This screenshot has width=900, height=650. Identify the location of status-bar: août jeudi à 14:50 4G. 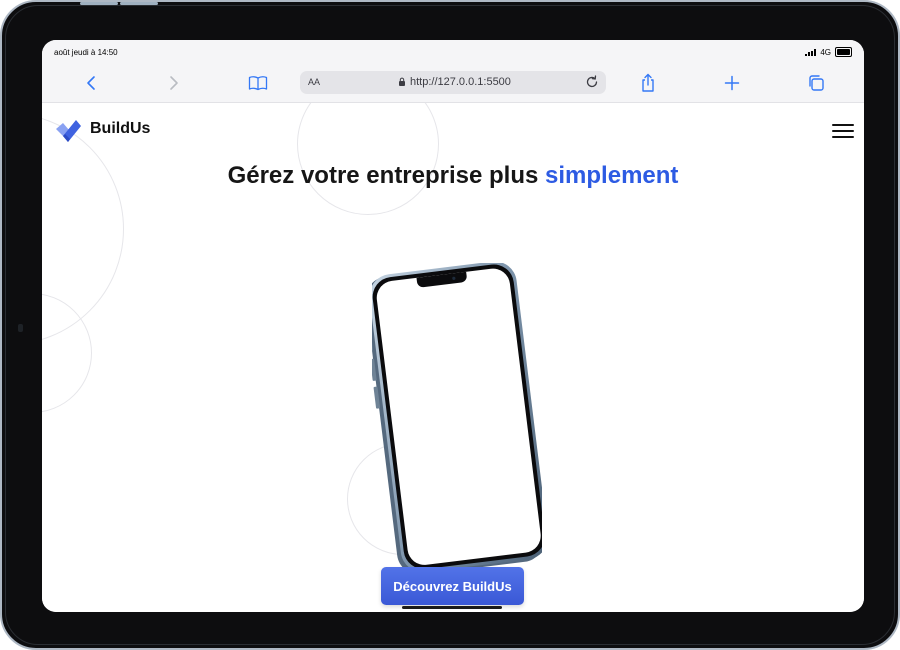
(453, 52).